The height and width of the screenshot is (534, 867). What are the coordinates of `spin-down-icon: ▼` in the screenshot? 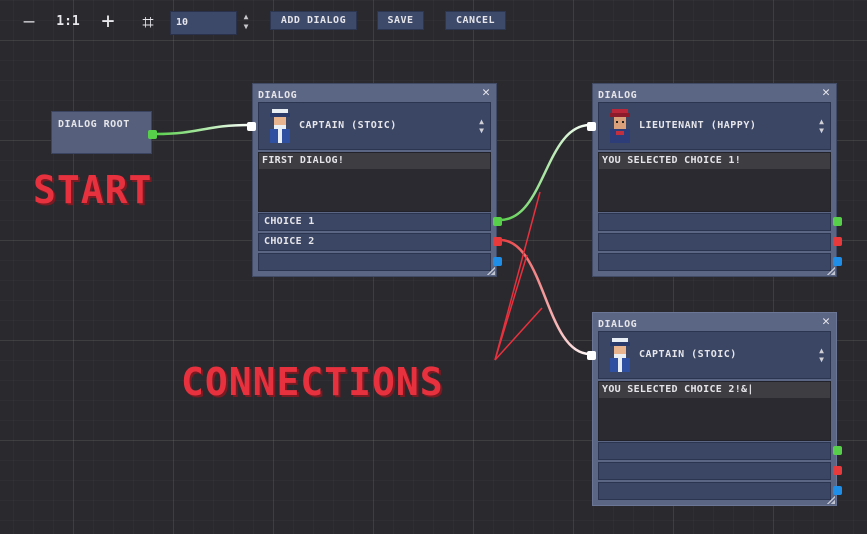 It's located at (246, 27).